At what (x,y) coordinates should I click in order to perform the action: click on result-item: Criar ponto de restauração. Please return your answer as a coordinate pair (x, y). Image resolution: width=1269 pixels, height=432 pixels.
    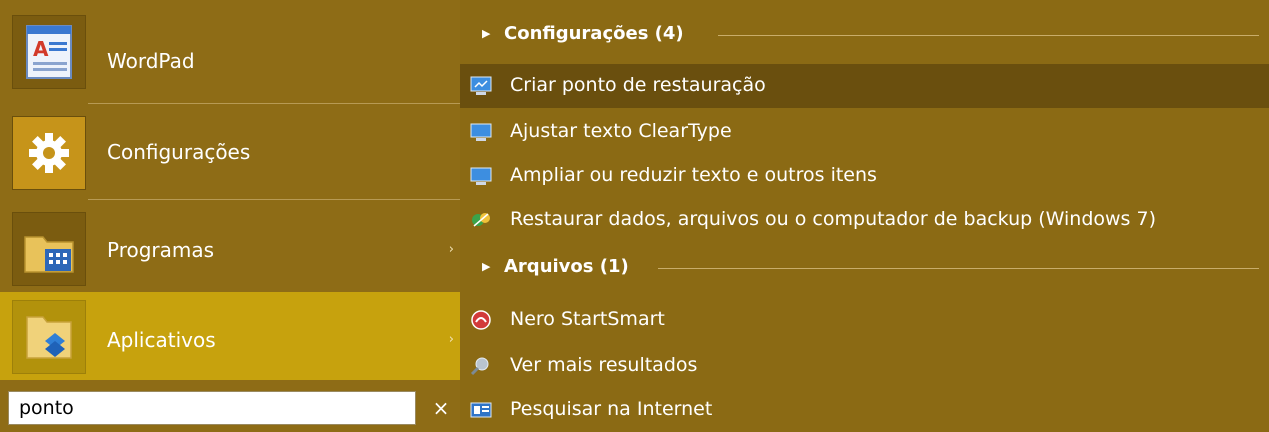
    Looking at the image, I should click on (864, 86).